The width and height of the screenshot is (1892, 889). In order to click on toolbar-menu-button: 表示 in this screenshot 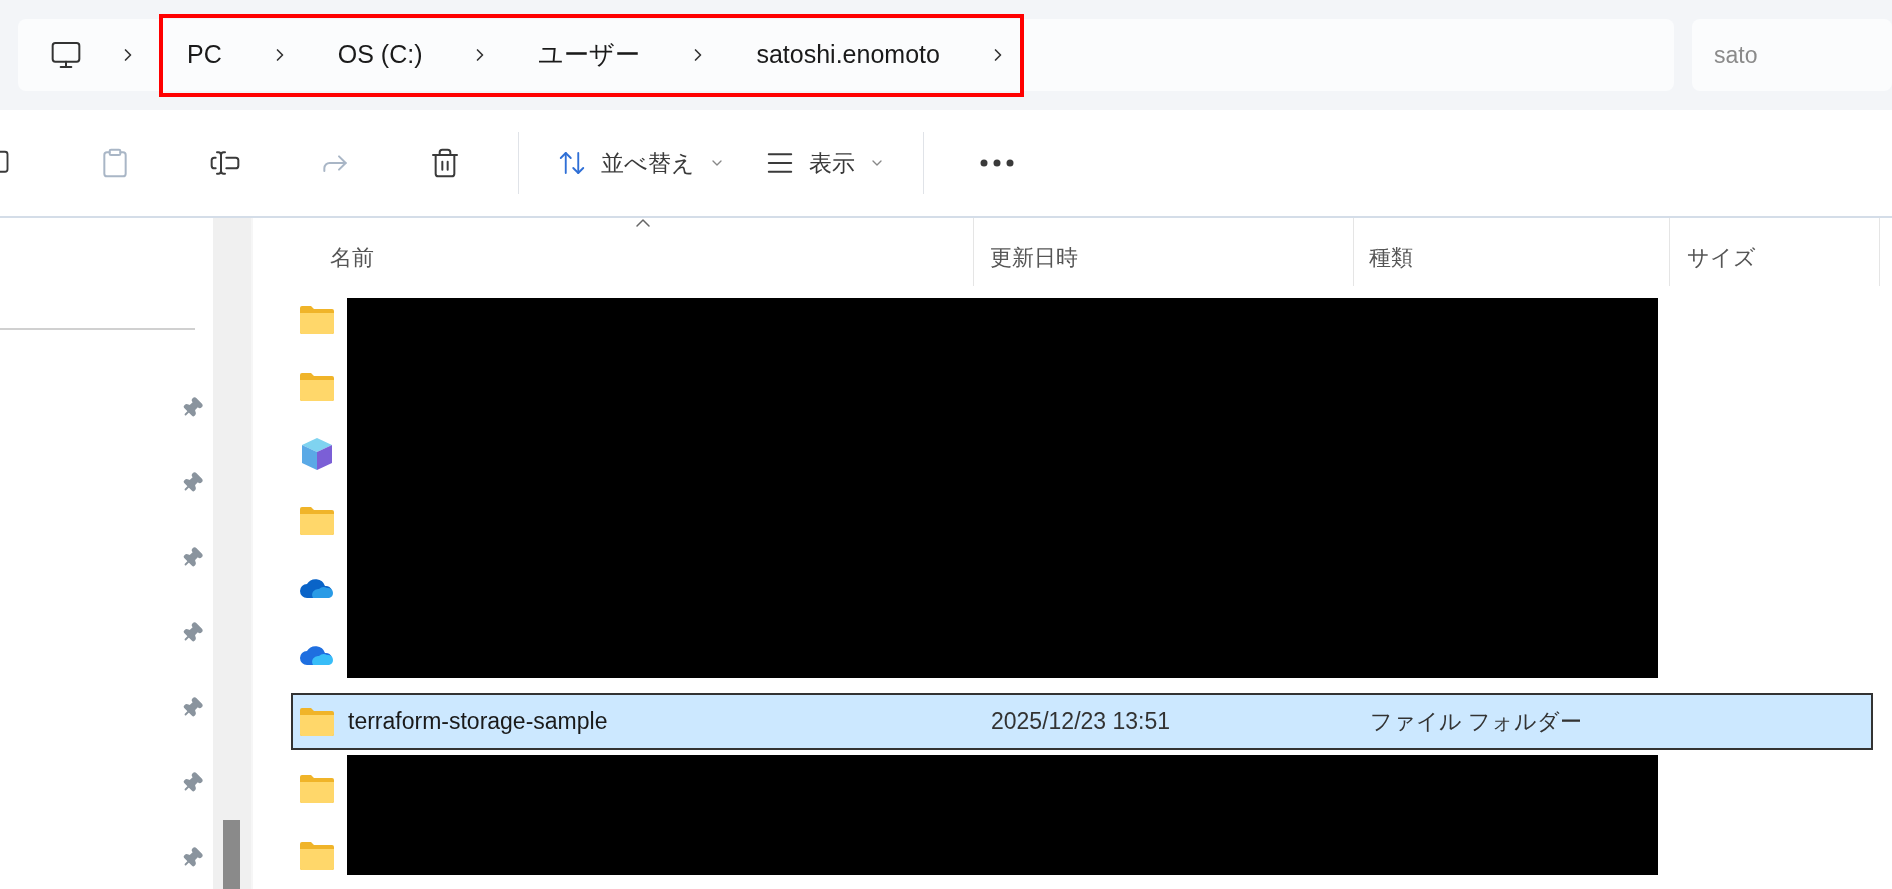, I will do `click(825, 163)`.